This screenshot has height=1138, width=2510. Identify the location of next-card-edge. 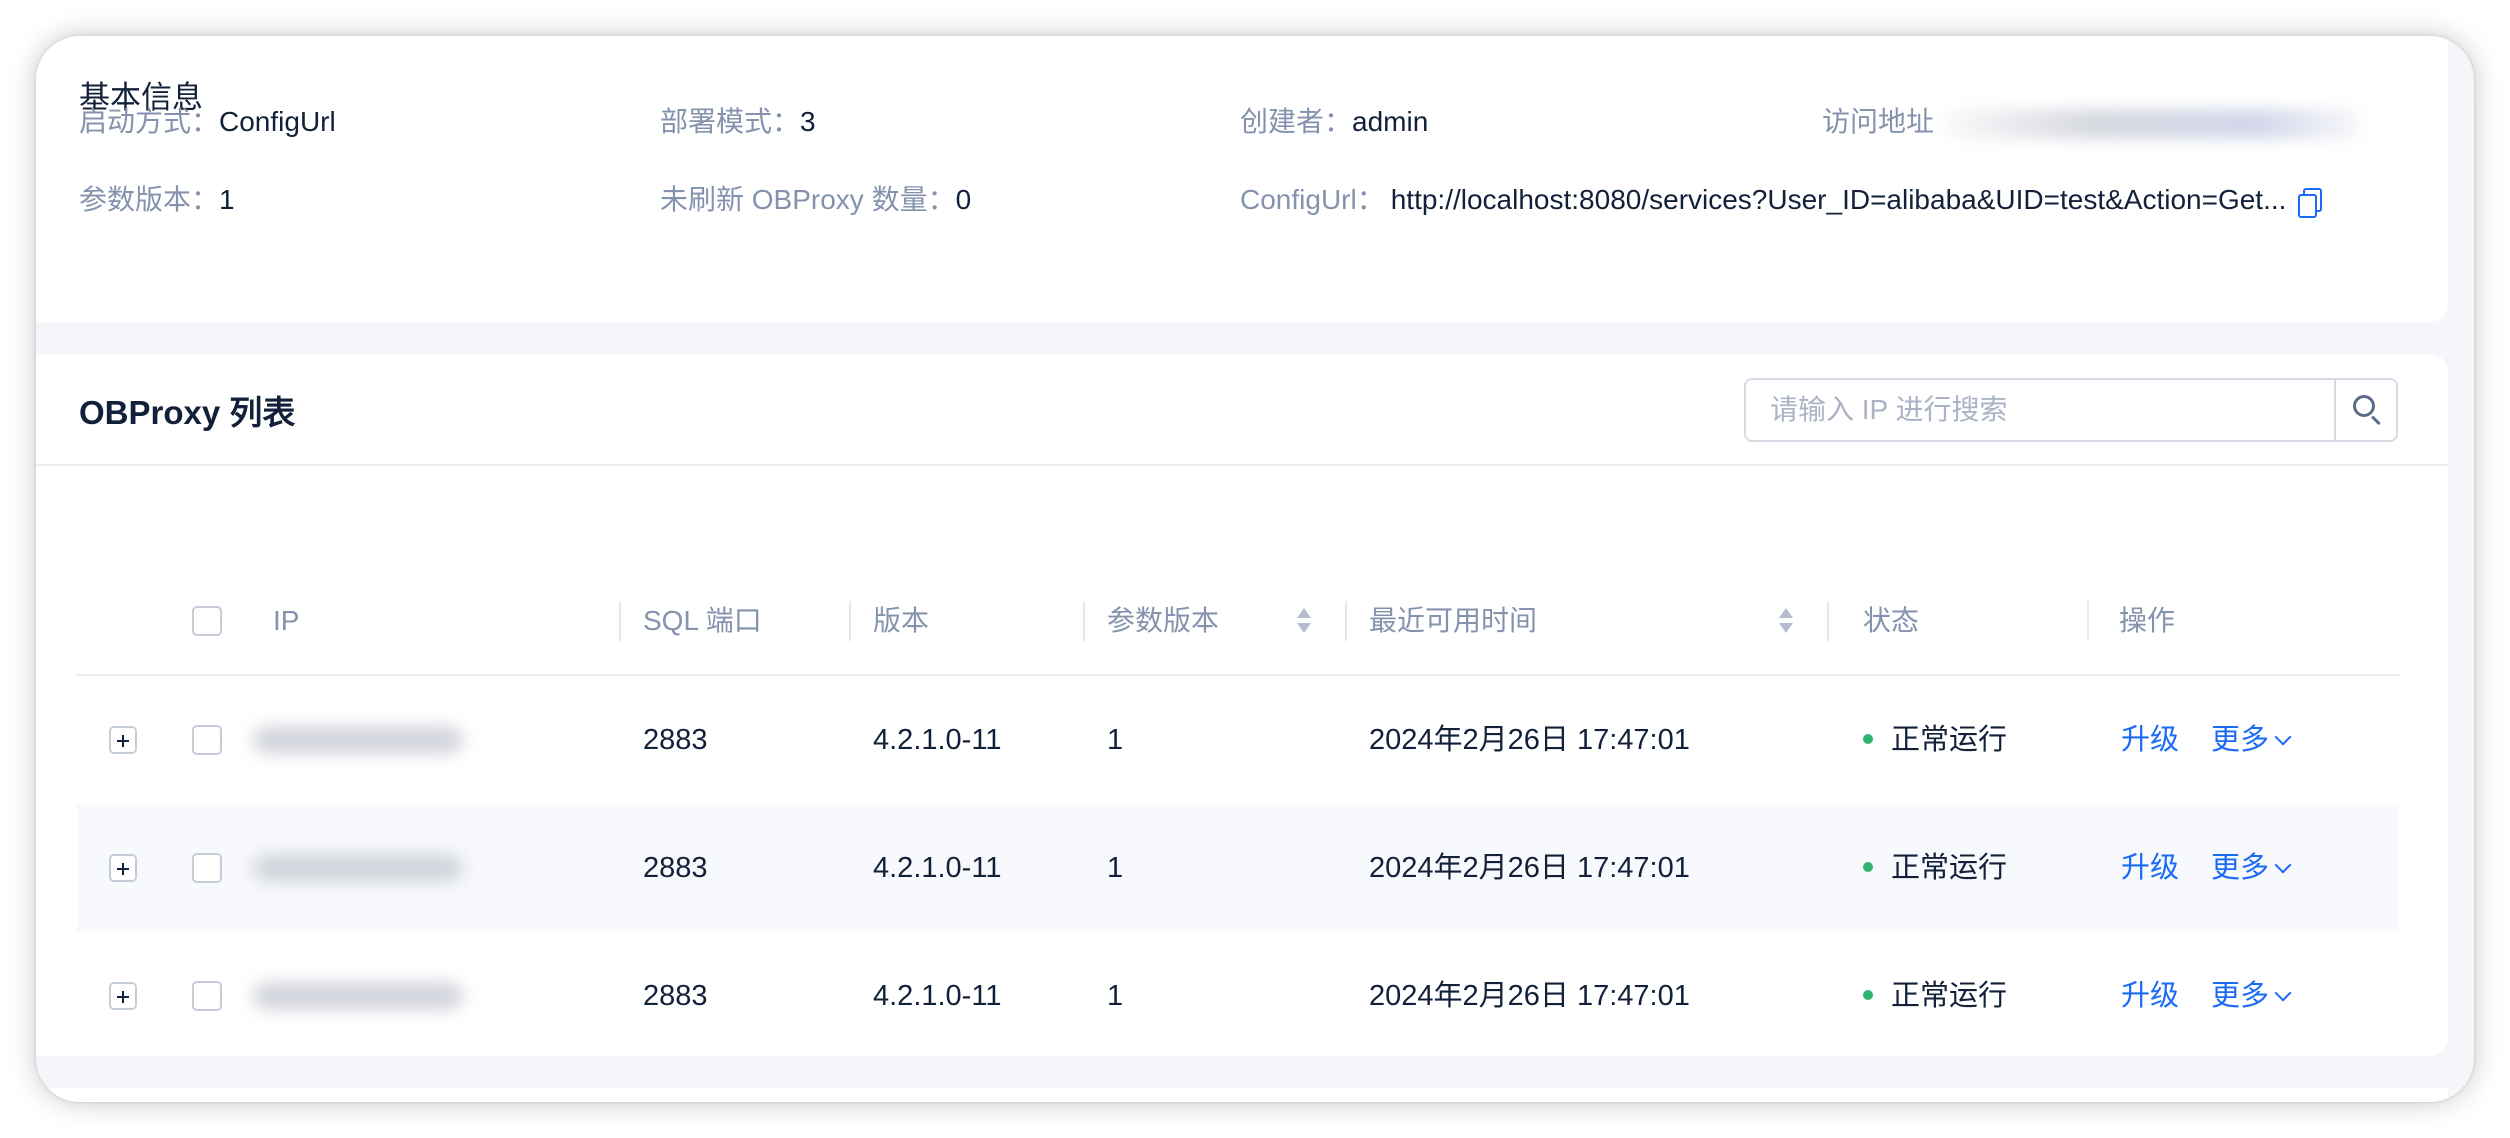
(1242, 1095).